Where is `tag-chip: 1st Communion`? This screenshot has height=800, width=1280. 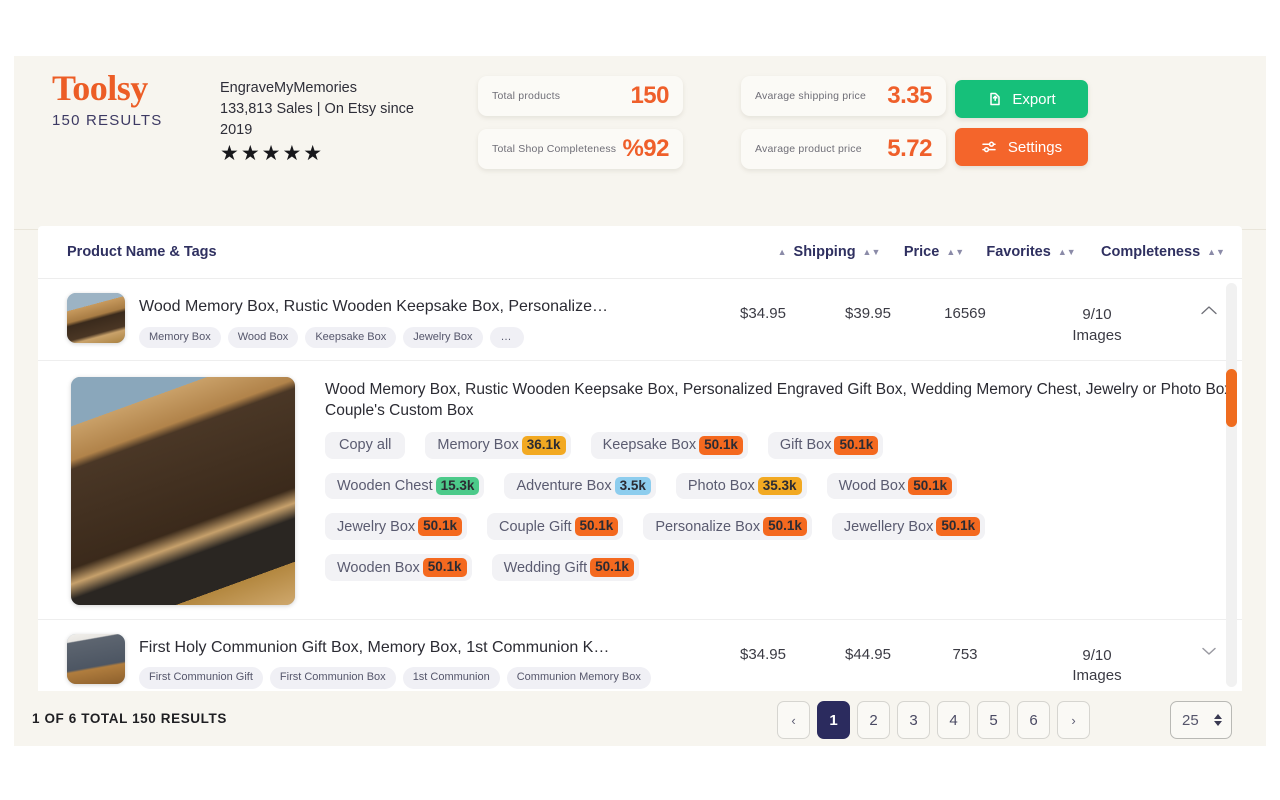
tag-chip: 1st Communion is located at coordinates (451, 678).